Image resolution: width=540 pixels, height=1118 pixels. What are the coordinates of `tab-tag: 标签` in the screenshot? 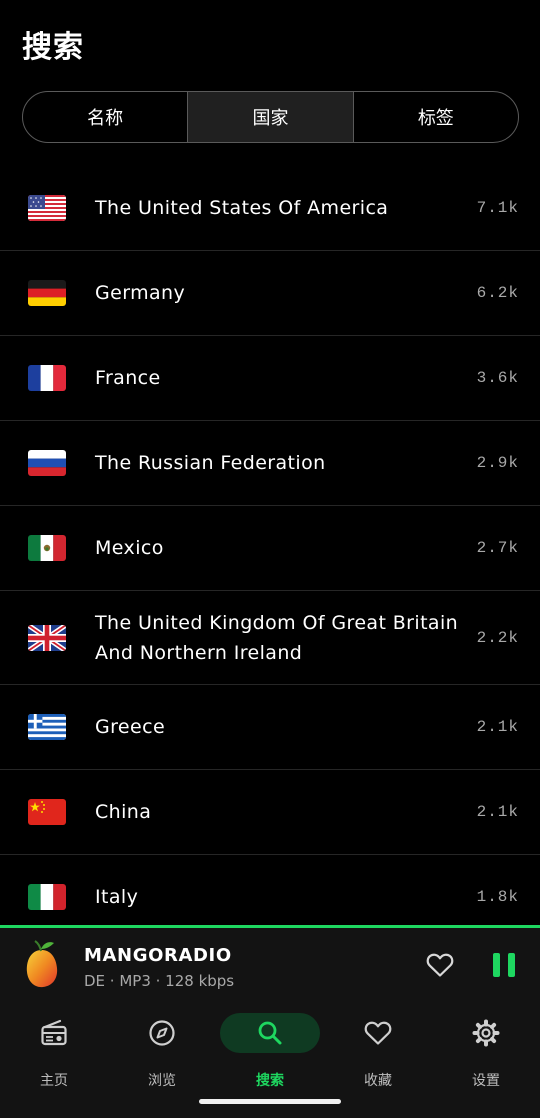 It's located at (435, 117).